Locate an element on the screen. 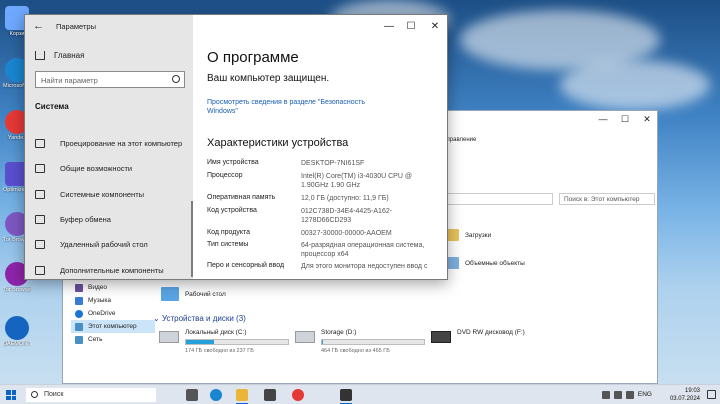 The width and height of the screenshot is (720, 404). windows-start-button is located at coordinates (11, 395).